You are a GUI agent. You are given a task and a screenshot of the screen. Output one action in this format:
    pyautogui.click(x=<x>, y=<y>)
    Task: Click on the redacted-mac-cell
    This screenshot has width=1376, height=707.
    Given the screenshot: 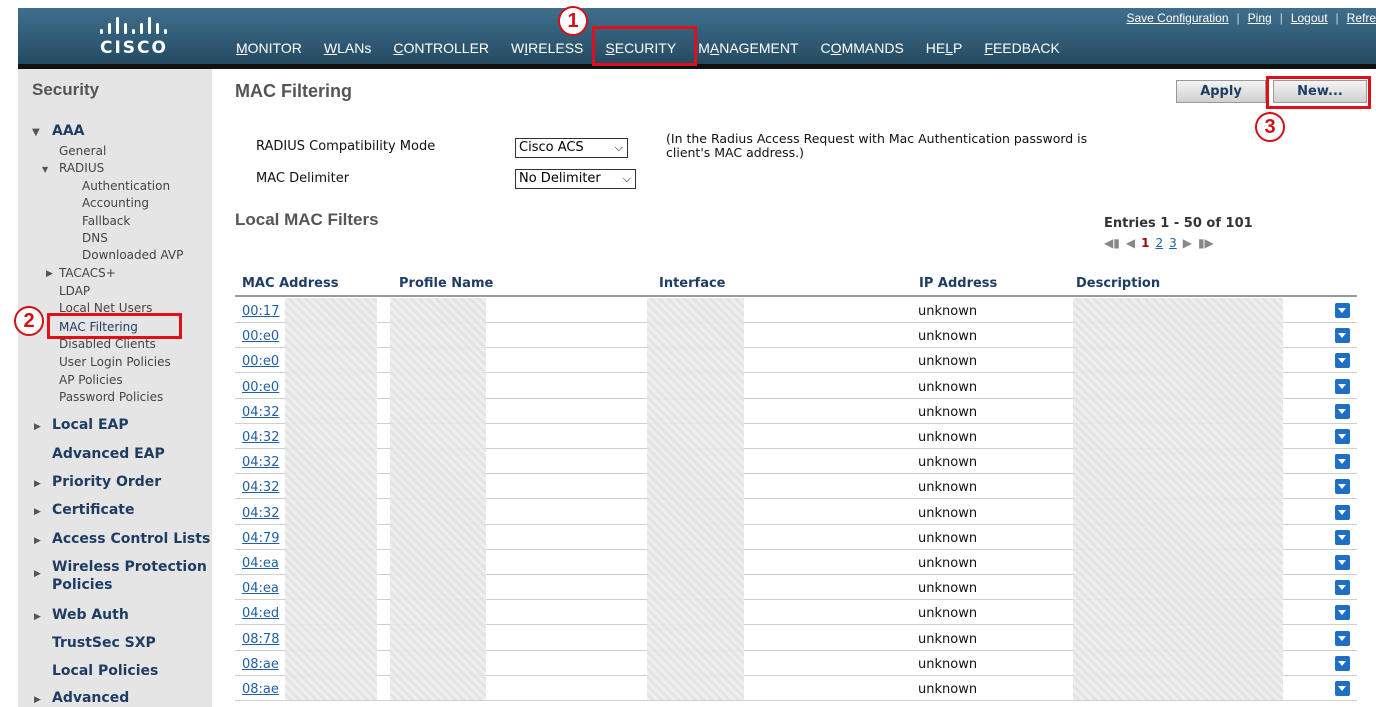 What is the action you would take?
    pyautogui.click(x=331, y=499)
    